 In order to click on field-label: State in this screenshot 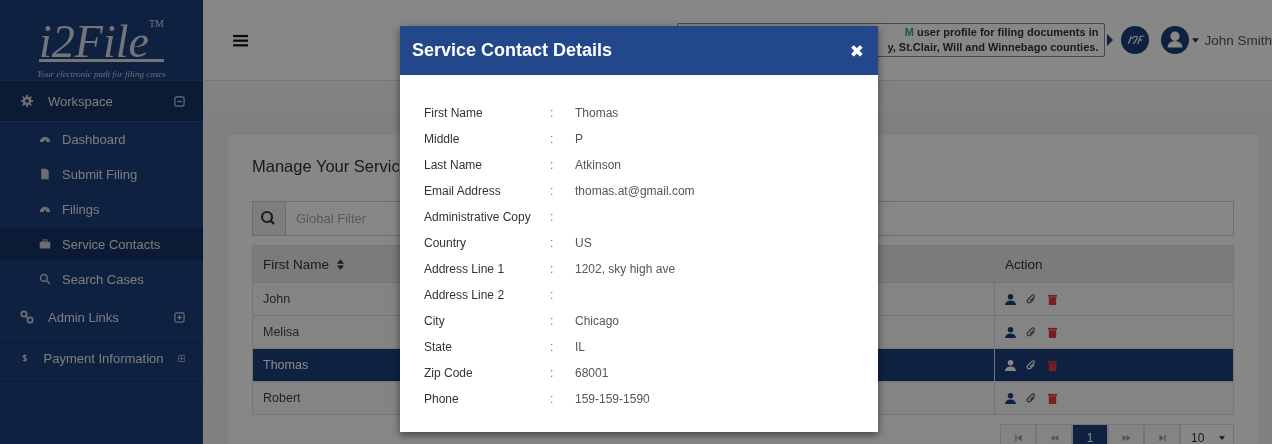, I will do `click(439, 347)`.